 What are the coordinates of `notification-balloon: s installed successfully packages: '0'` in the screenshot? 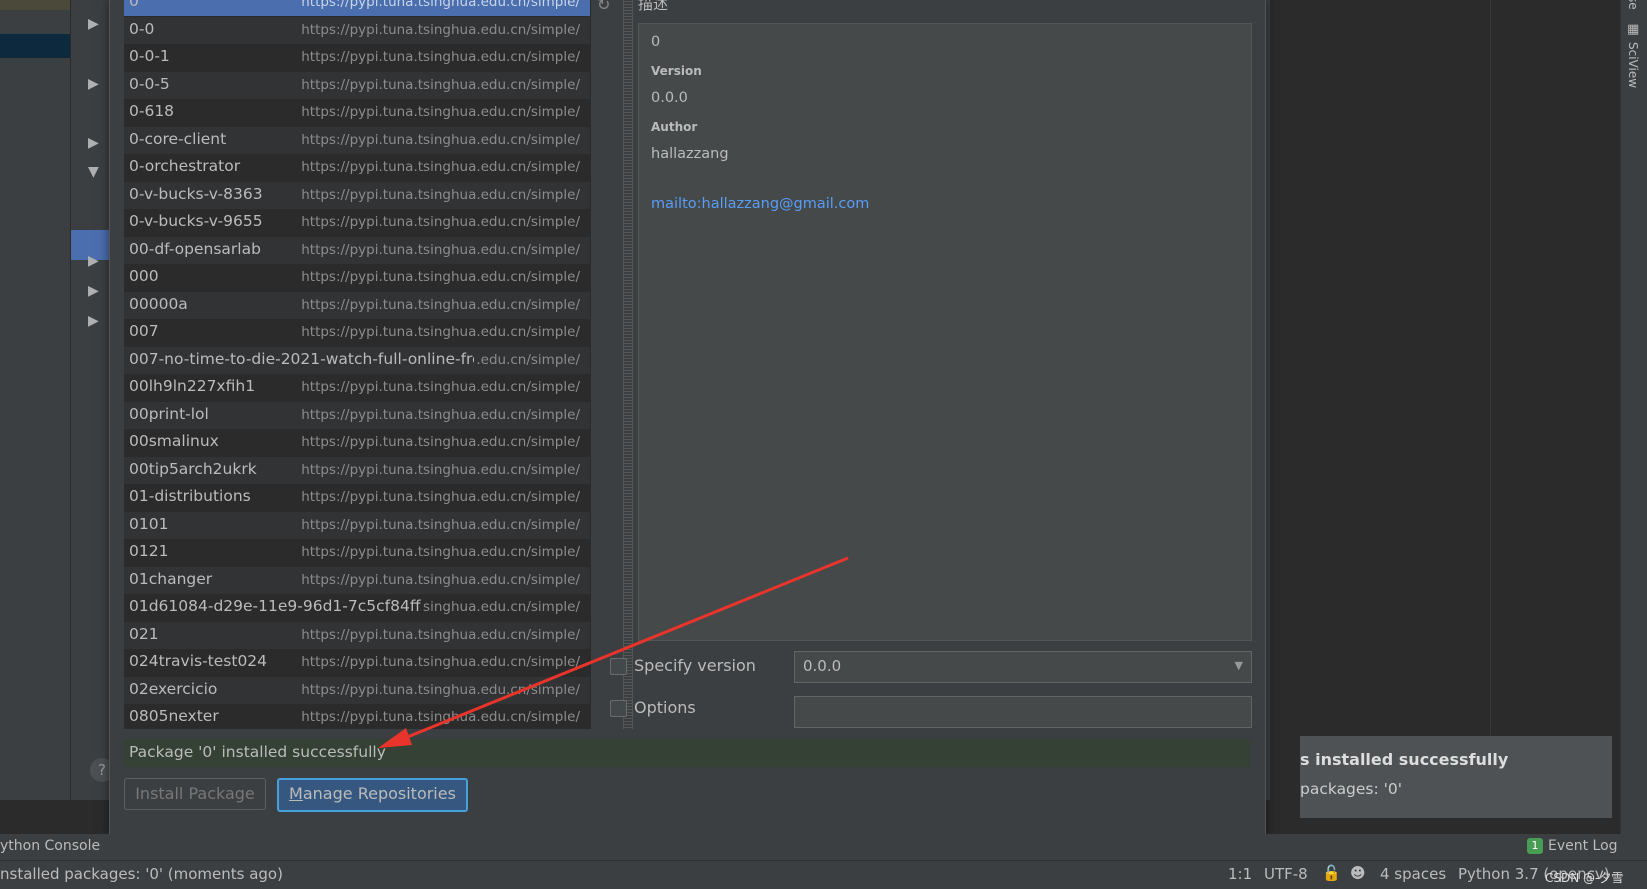 It's located at (1456, 777).